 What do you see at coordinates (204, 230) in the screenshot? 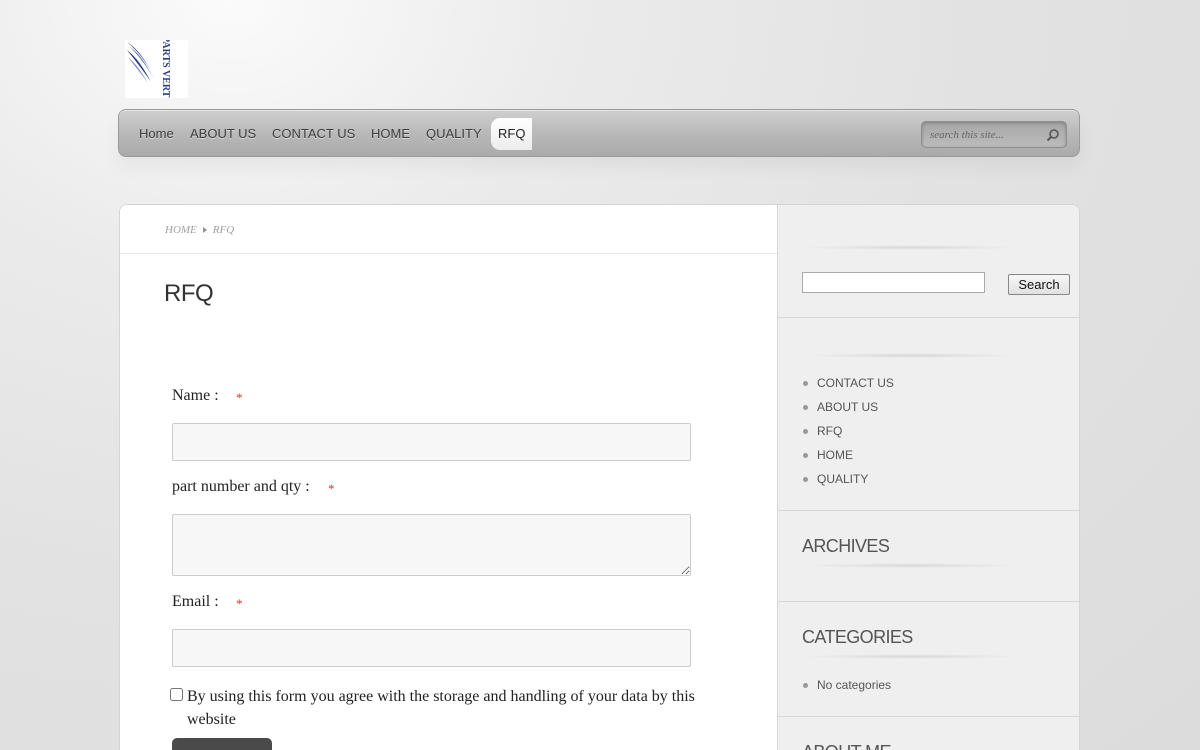
I see `breadcrumb-arrow-icon` at bounding box center [204, 230].